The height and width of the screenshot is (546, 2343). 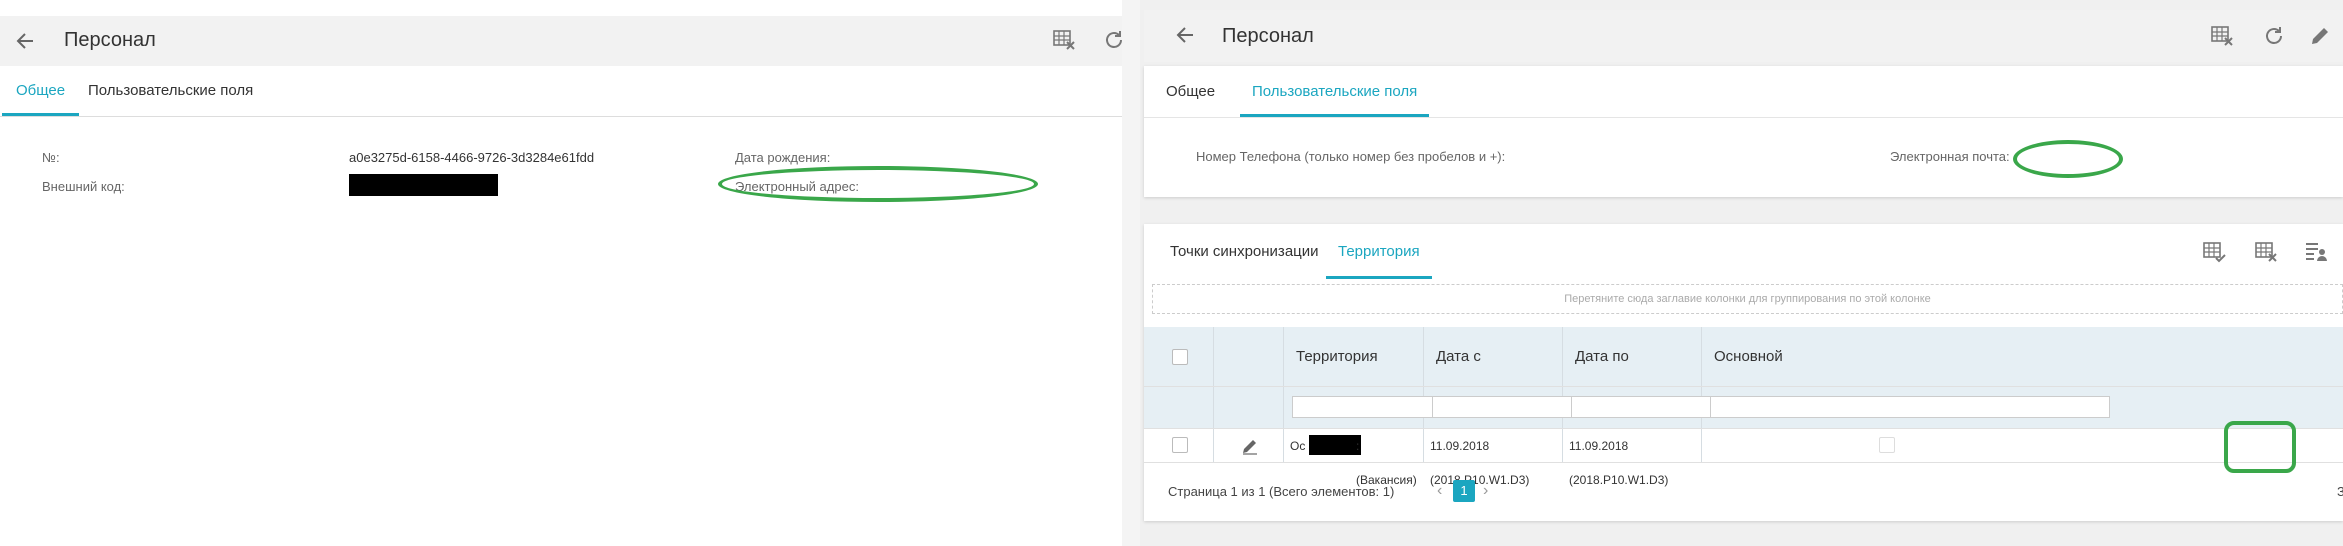 I want to click on pager-trailing-text: За, so click(x=2340, y=491).